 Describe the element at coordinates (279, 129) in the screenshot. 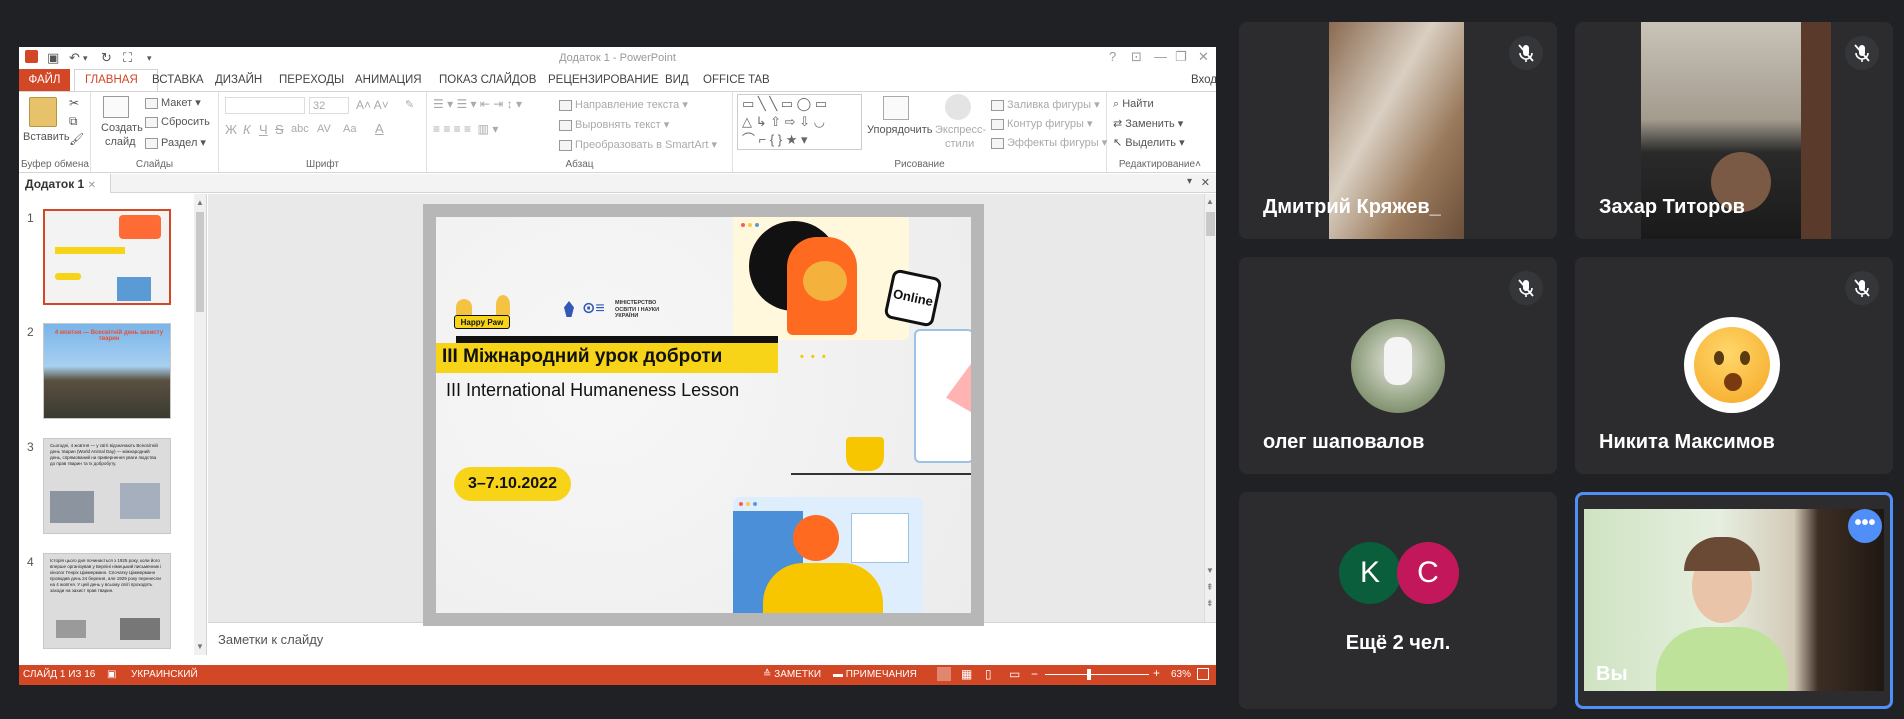

I see `strikethrough-button: S` at that location.